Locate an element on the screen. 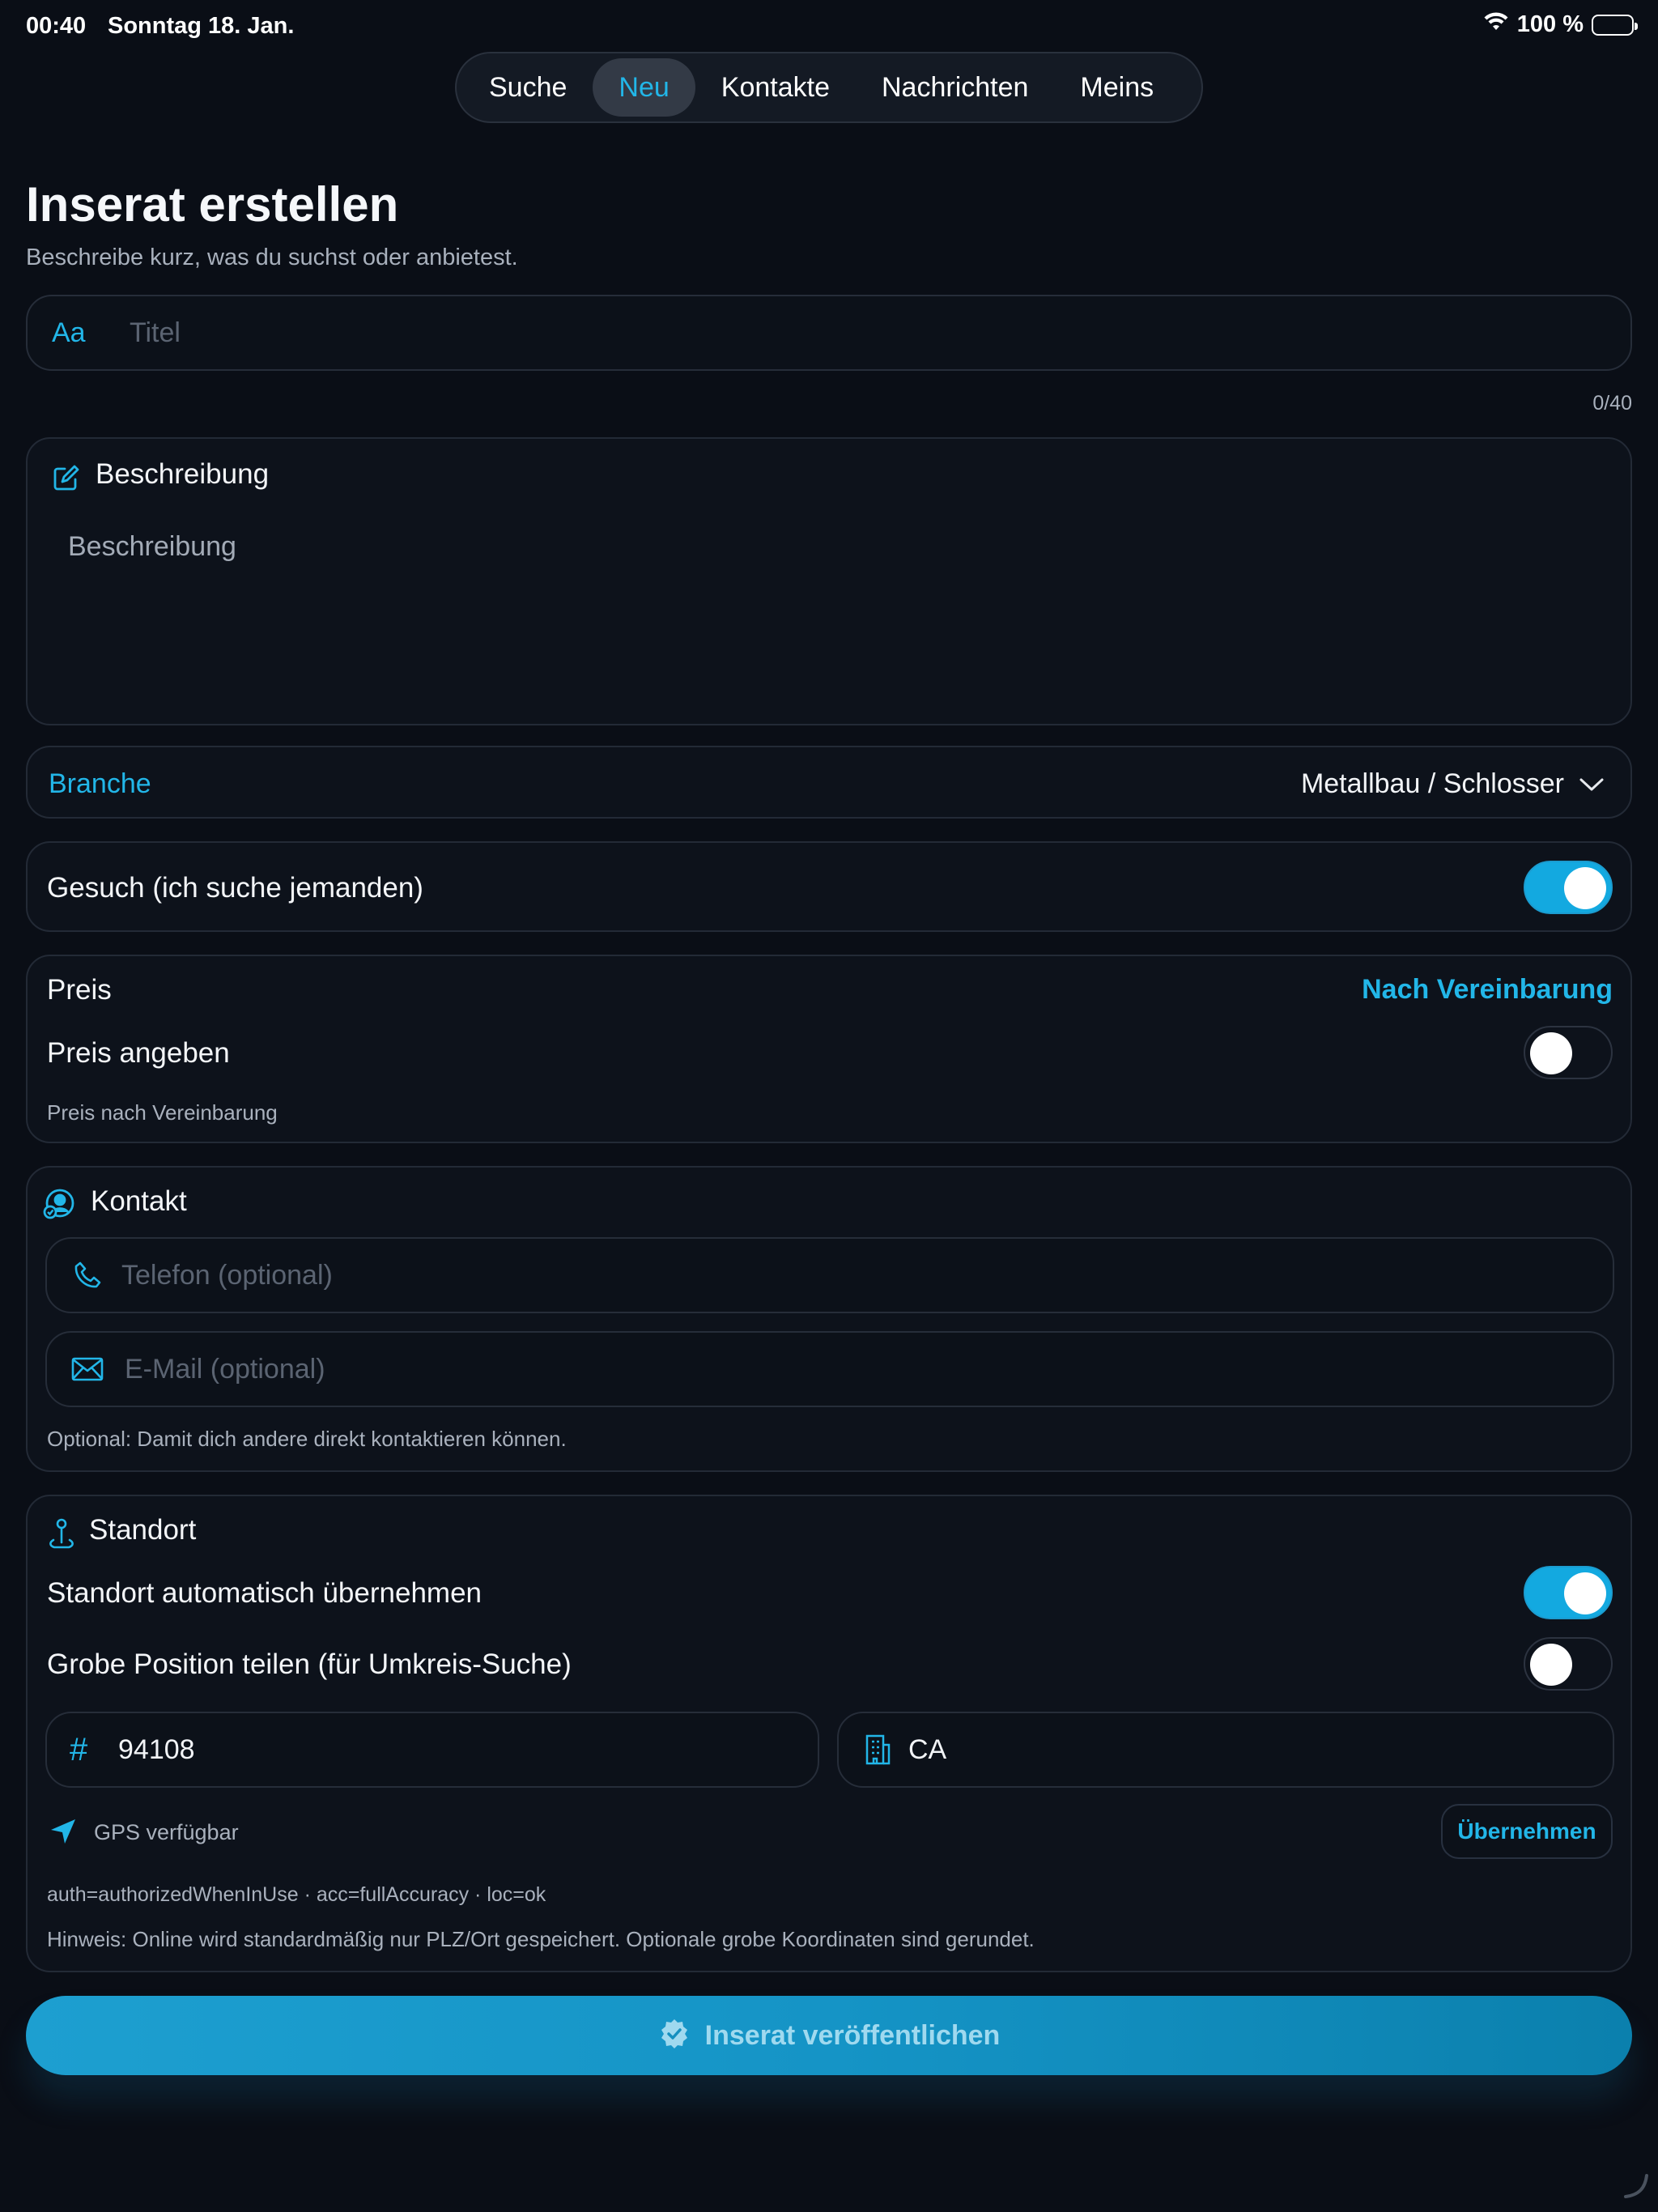  publish-button: Inserat veröffentlichen is located at coordinates (829, 2036).